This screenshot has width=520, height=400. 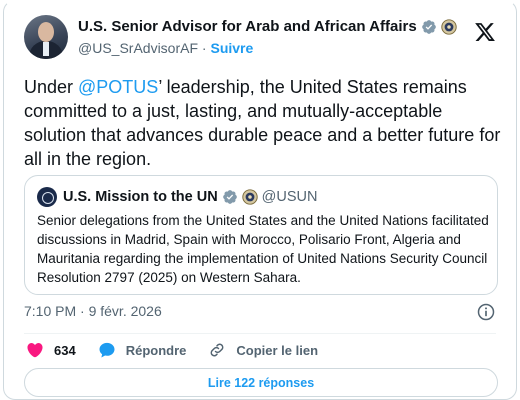 I want to click on author-handle-line: @US_SrAdvisorAF · Suivre, so click(x=165, y=48).